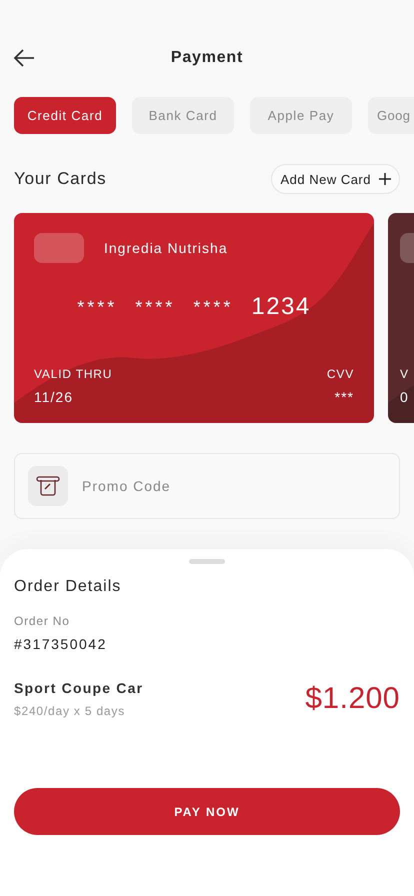 The width and height of the screenshot is (414, 896). What do you see at coordinates (344, 397) in the screenshot?
I see `cvv-value: ***` at bounding box center [344, 397].